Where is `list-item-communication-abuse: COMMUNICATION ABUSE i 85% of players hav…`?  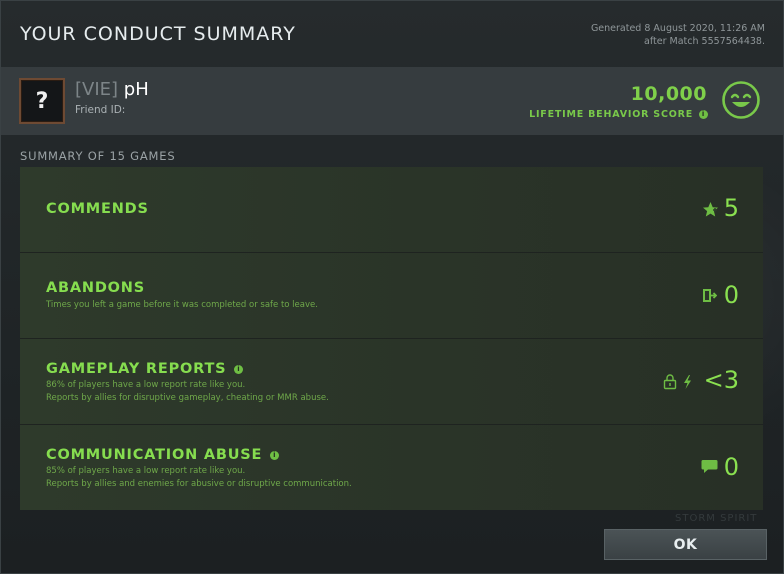
list-item-communication-abuse: COMMUNICATION ABUSE i 85% of players hav… is located at coordinates (391, 467).